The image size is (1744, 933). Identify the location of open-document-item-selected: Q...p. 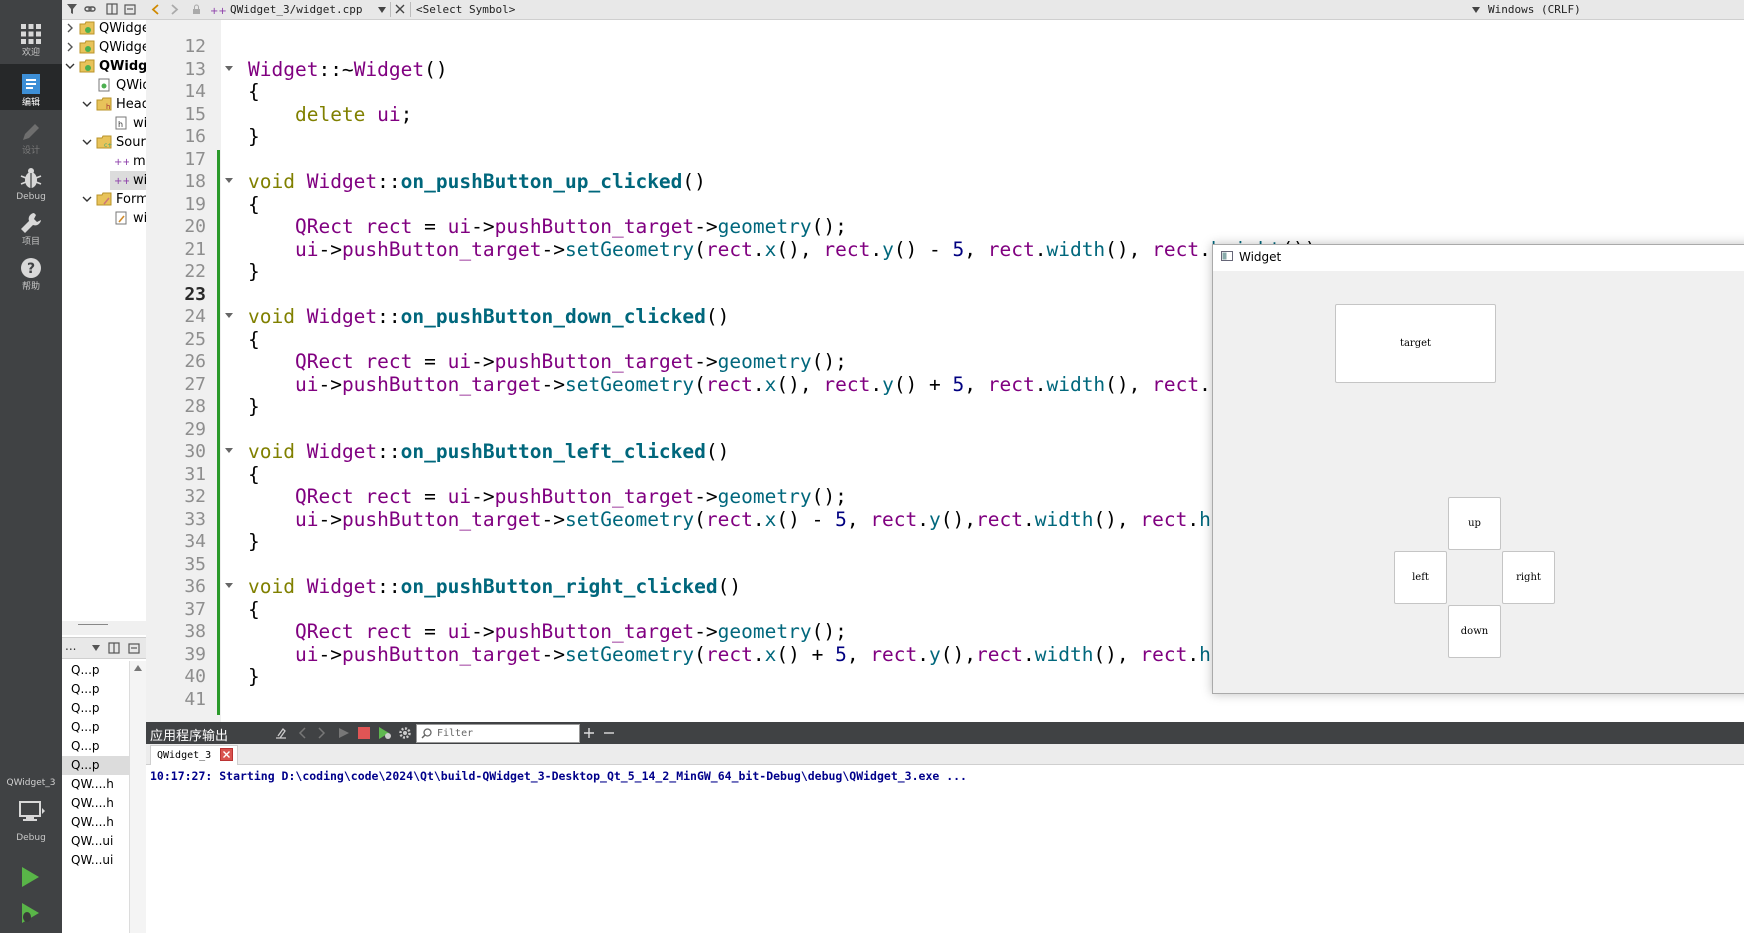
(99, 765).